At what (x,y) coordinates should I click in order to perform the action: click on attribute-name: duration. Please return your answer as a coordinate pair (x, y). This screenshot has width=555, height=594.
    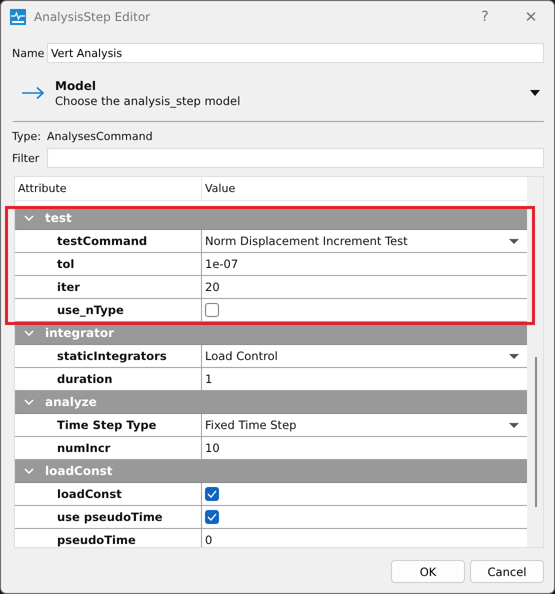
    Looking at the image, I should click on (108, 379).